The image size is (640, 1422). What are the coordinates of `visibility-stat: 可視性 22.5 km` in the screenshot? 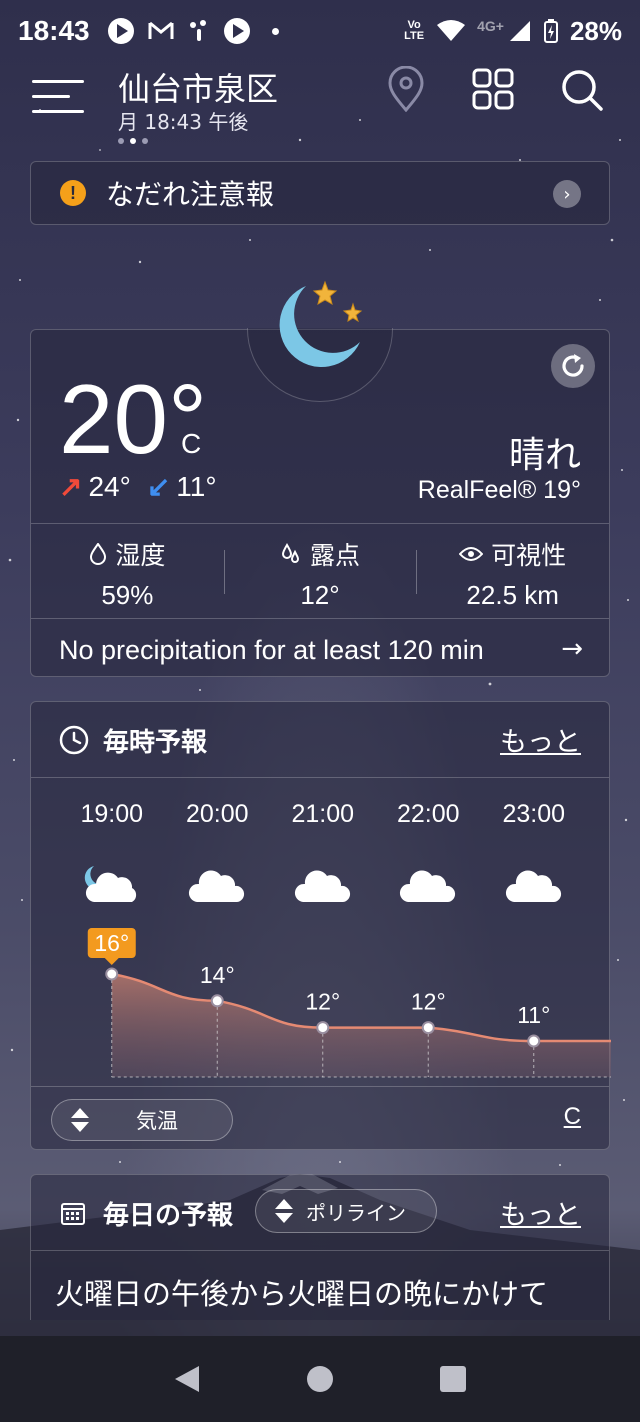 It's located at (512, 571).